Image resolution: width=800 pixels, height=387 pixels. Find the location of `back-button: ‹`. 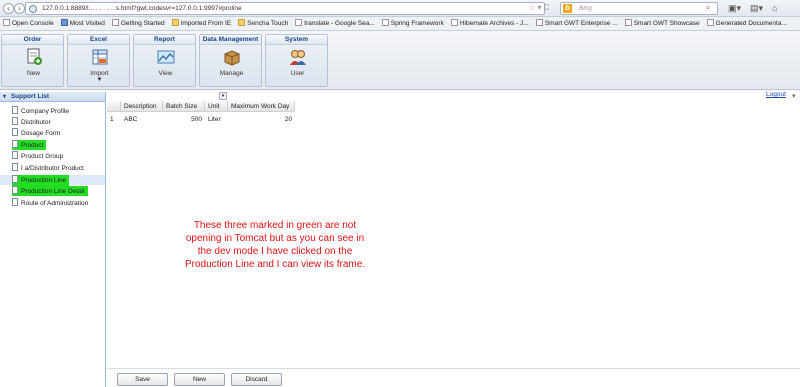

back-button: ‹ is located at coordinates (8, 8).